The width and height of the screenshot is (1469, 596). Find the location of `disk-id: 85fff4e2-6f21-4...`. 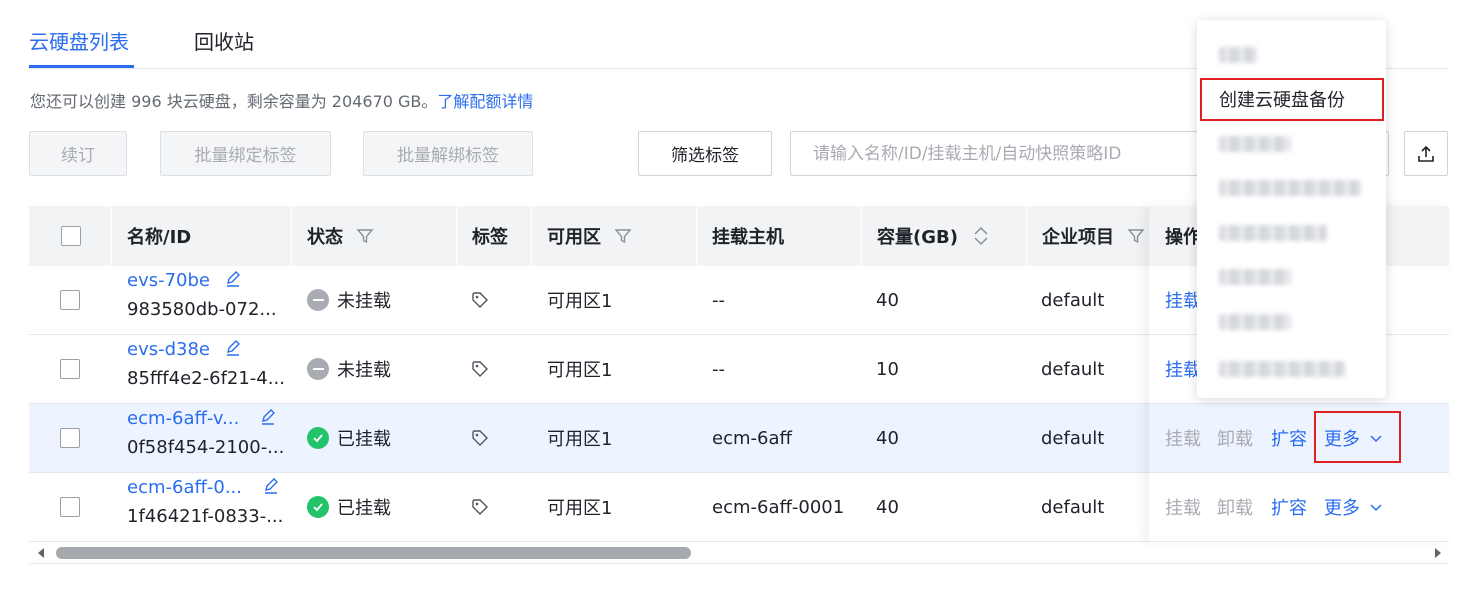

disk-id: 85fff4e2-6f21-4... is located at coordinates (206, 378).